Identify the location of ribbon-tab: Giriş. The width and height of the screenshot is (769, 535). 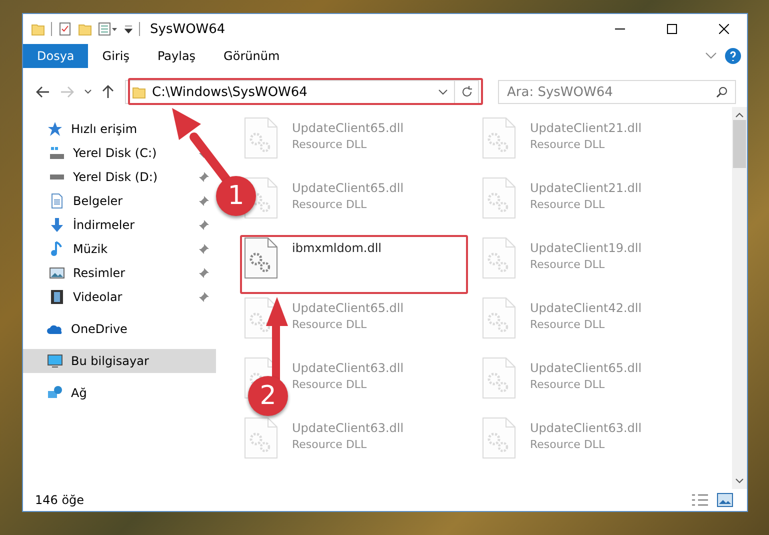
(116, 56).